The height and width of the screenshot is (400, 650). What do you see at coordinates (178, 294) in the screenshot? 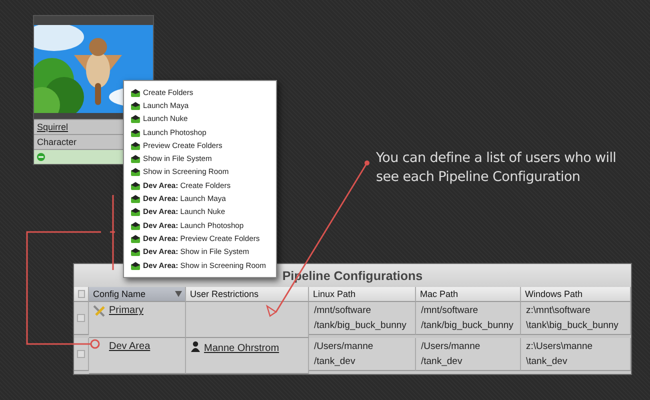
I see `sort-icon` at bounding box center [178, 294].